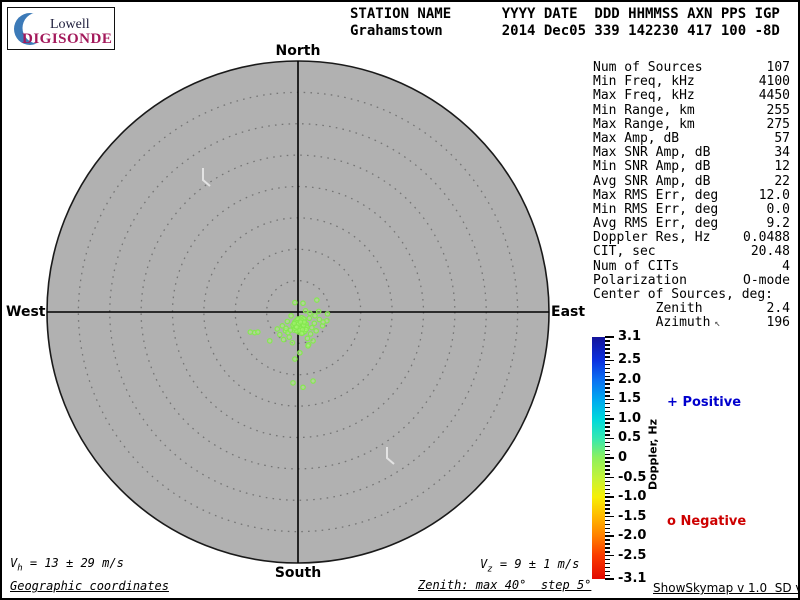 This screenshot has height=600, width=800. What do you see at coordinates (644, 82) in the screenshot?
I see `stat-label: Min Freq, kHz` at bounding box center [644, 82].